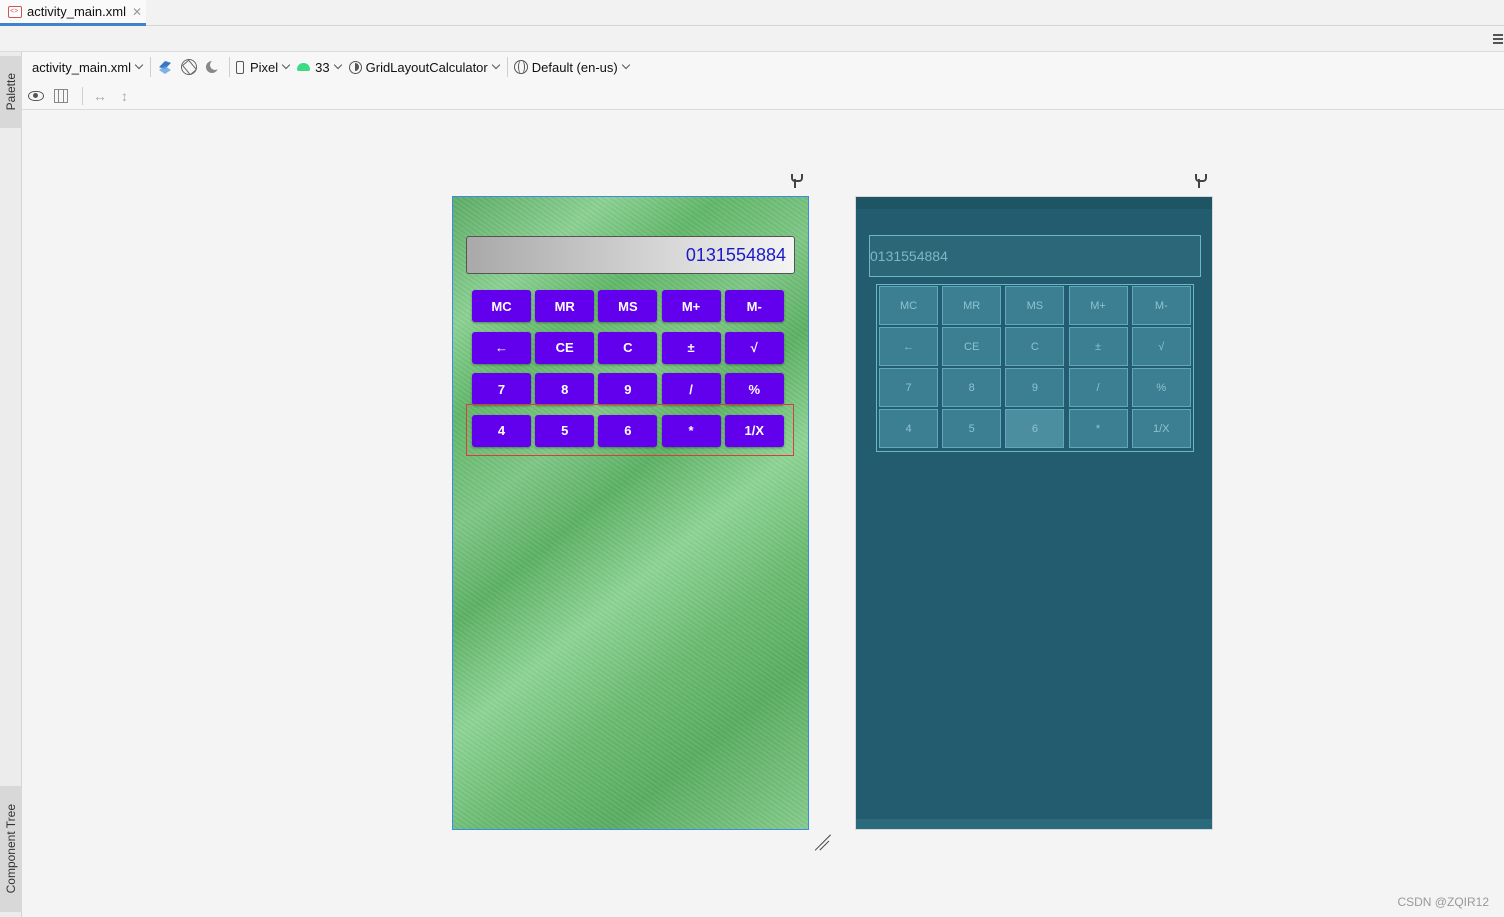 The width and height of the screenshot is (1504, 917). Describe the element at coordinates (630, 430) in the screenshot. I see `selected-row-outline` at that location.